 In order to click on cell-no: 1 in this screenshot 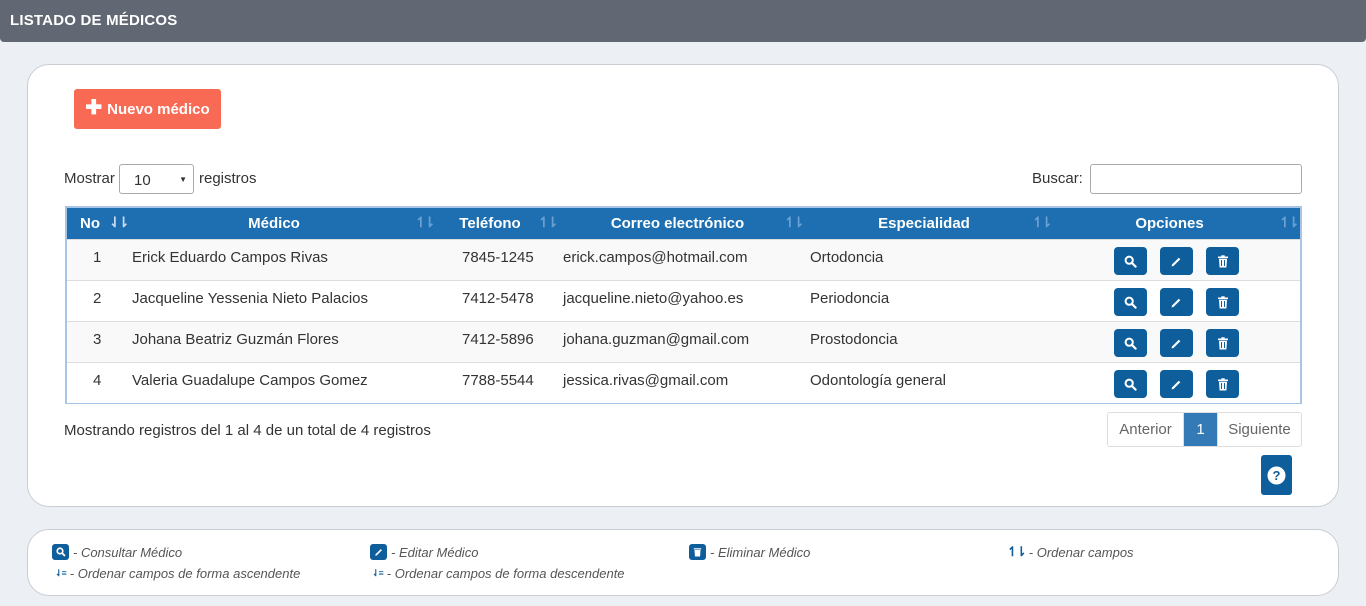, I will do `click(97, 257)`.